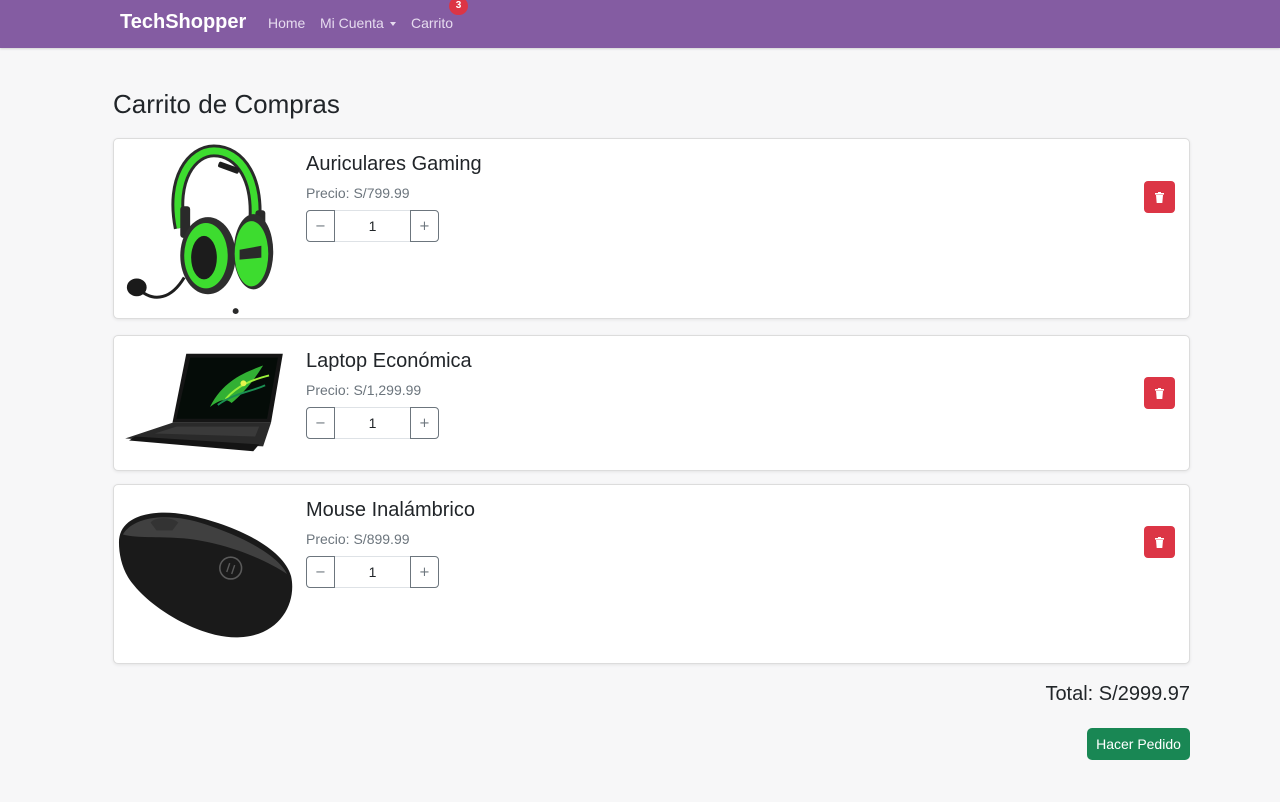  Describe the element at coordinates (389, 361) in the screenshot. I see `product-name: Laptop Económica` at that location.